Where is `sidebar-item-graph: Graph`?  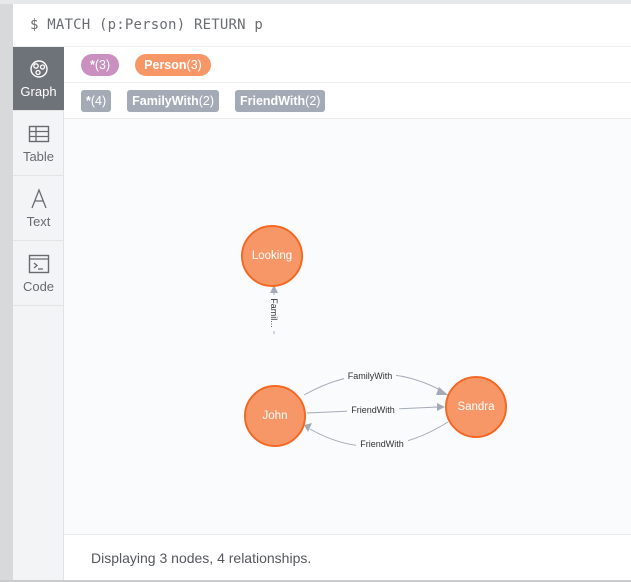 sidebar-item-graph: Graph is located at coordinates (38, 79).